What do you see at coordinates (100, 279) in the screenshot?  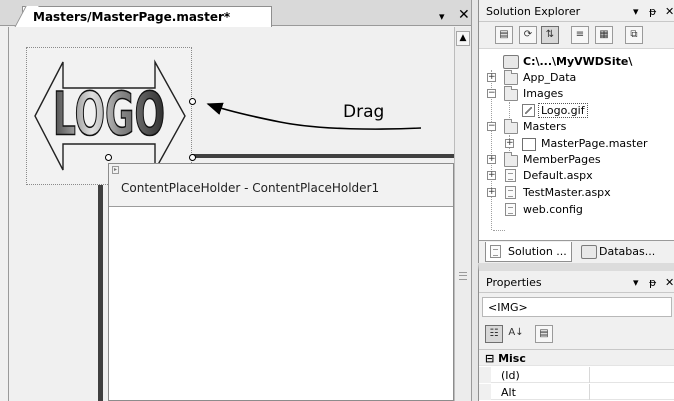 I see `column-separator` at bounding box center [100, 279].